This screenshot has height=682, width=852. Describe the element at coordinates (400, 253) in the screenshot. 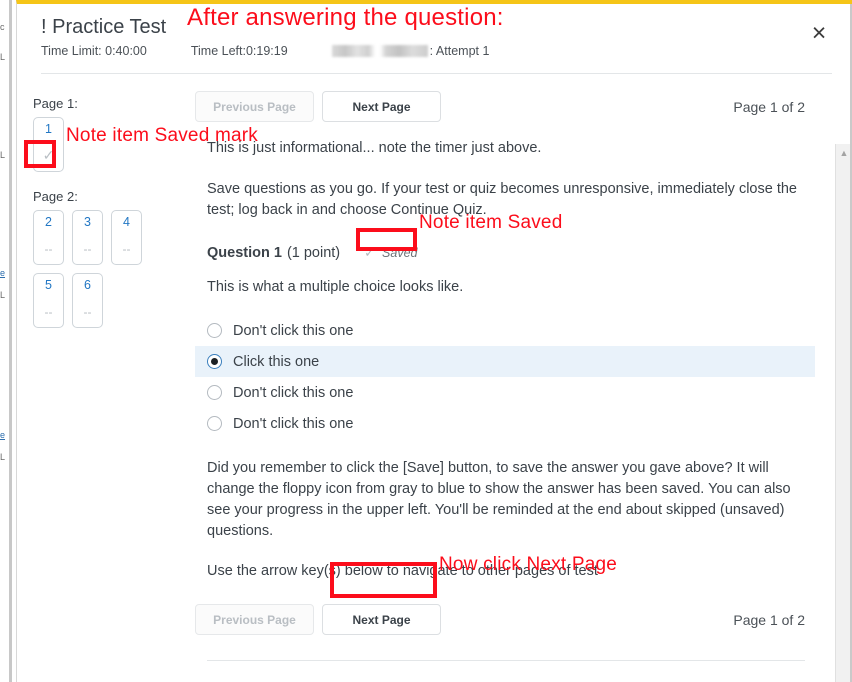

I see `saved-label: Saved` at that location.